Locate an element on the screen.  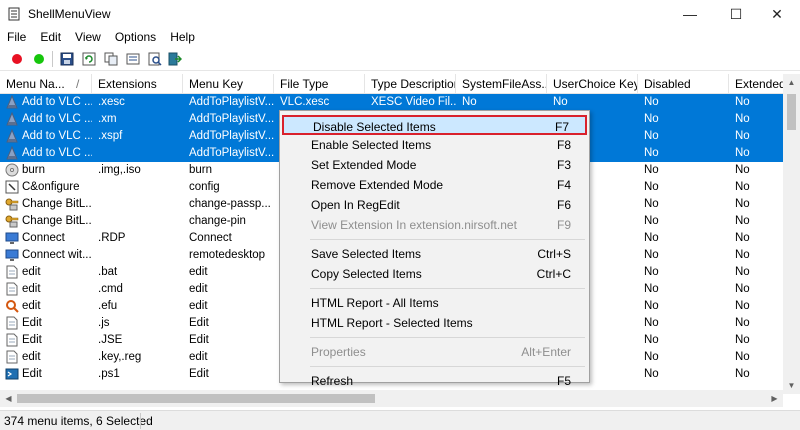
powershell-icon is located at coordinates (12, 374).